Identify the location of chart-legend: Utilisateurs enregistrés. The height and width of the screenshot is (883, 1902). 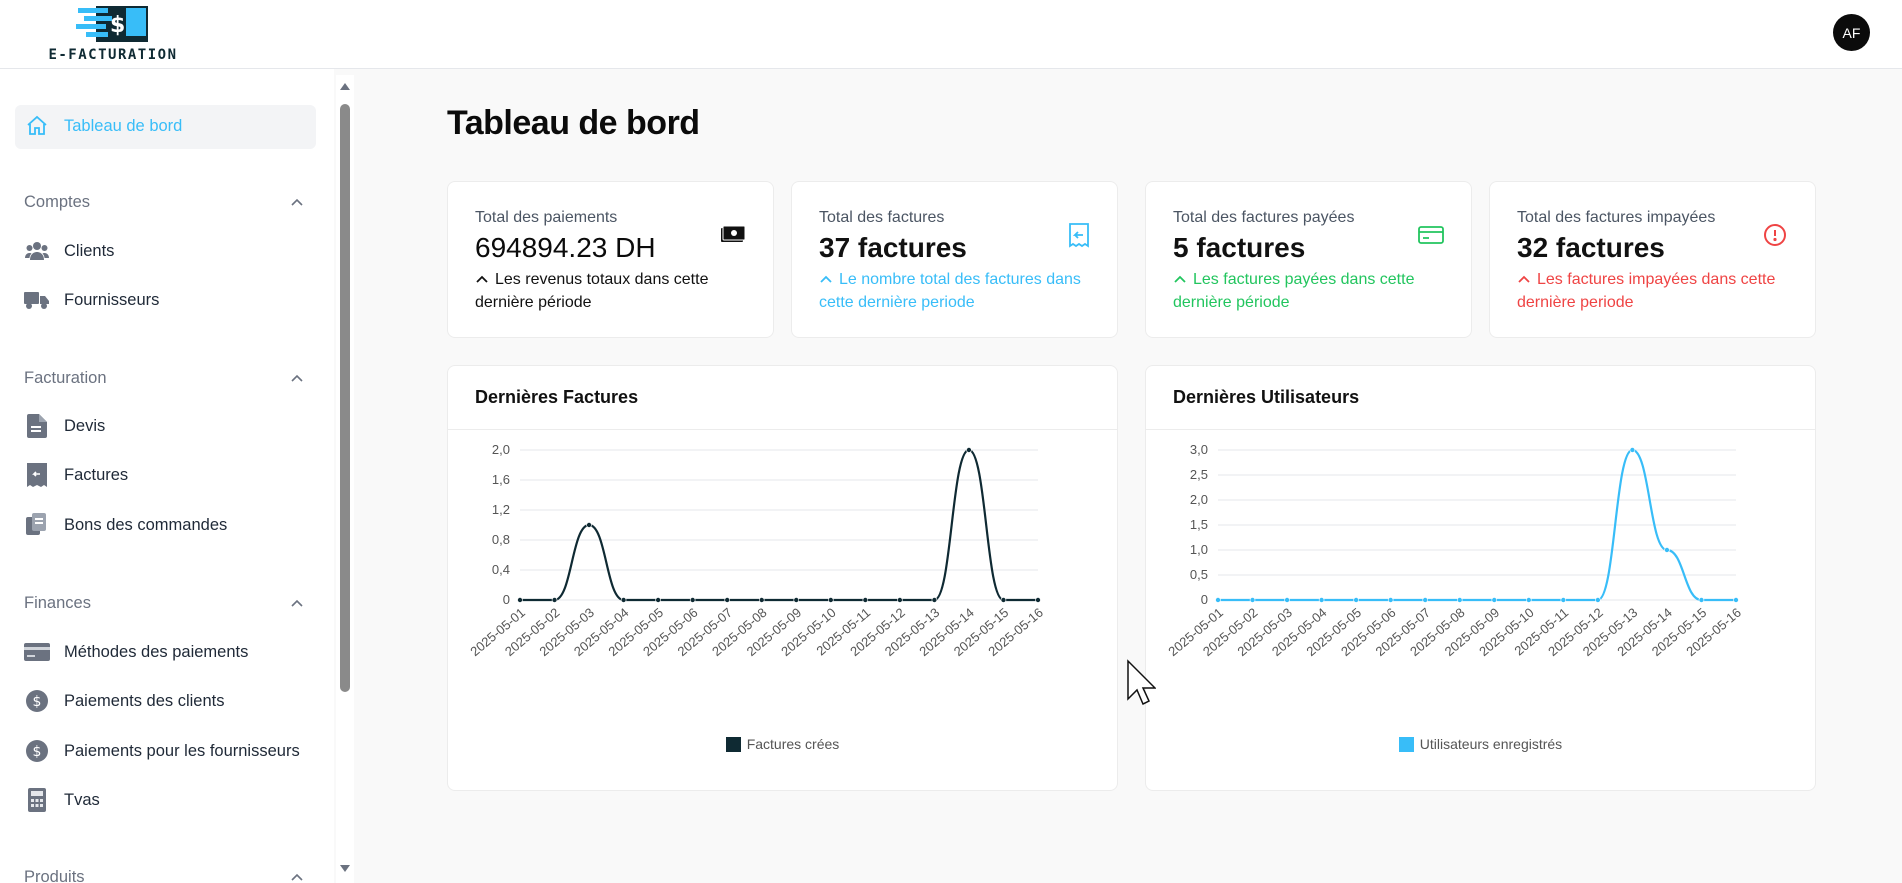
(1480, 744).